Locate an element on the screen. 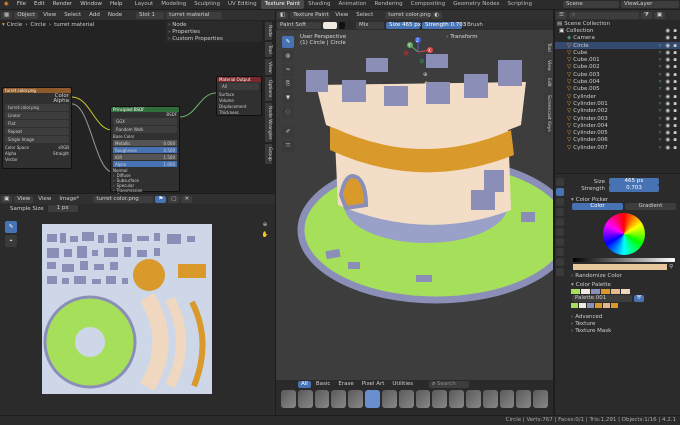 The width and height of the screenshot is (680, 425). menu-window: Window is located at coordinates (91, 4).